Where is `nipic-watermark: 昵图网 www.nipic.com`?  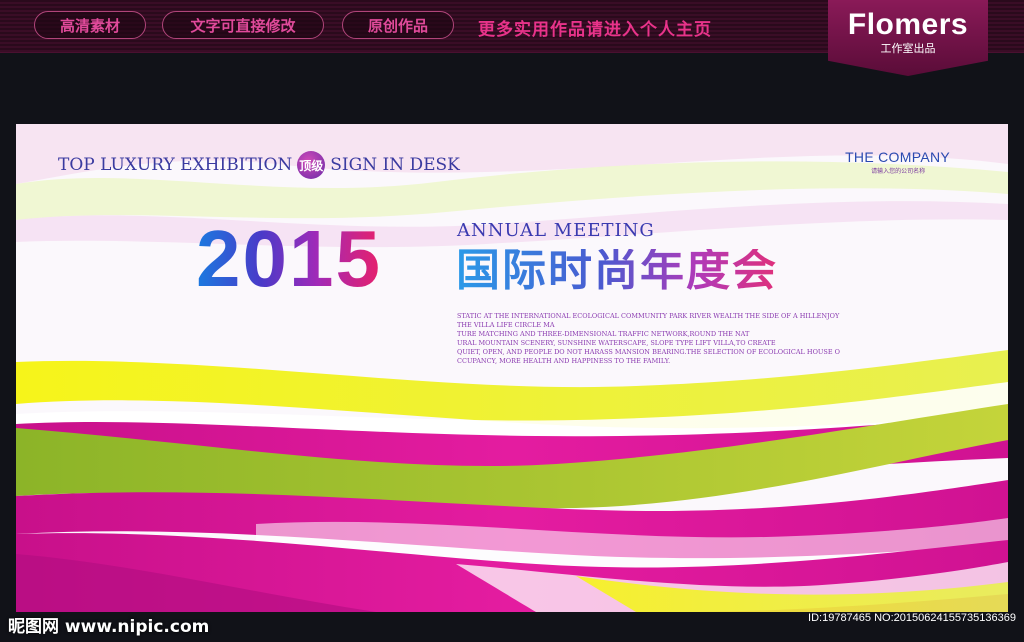 nipic-watermark: 昵图网 www.nipic.com is located at coordinates (109, 627).